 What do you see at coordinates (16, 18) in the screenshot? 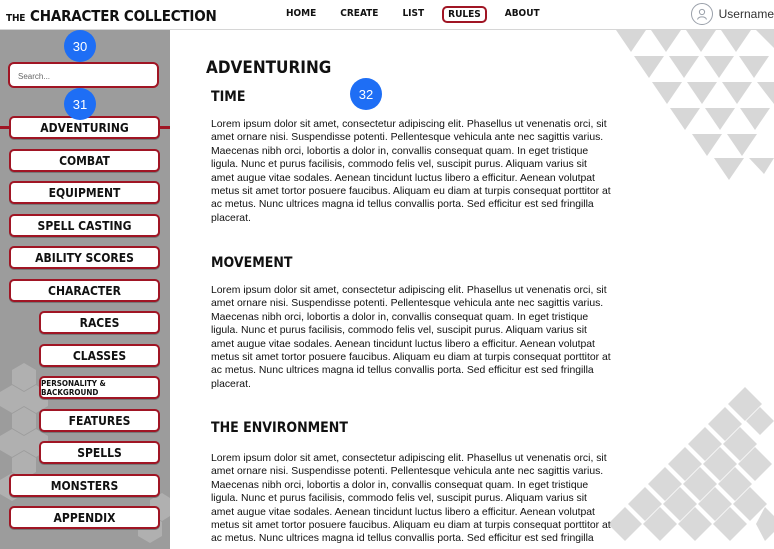
I see `logo-prefix: THE` at bounding box center [16, 18].